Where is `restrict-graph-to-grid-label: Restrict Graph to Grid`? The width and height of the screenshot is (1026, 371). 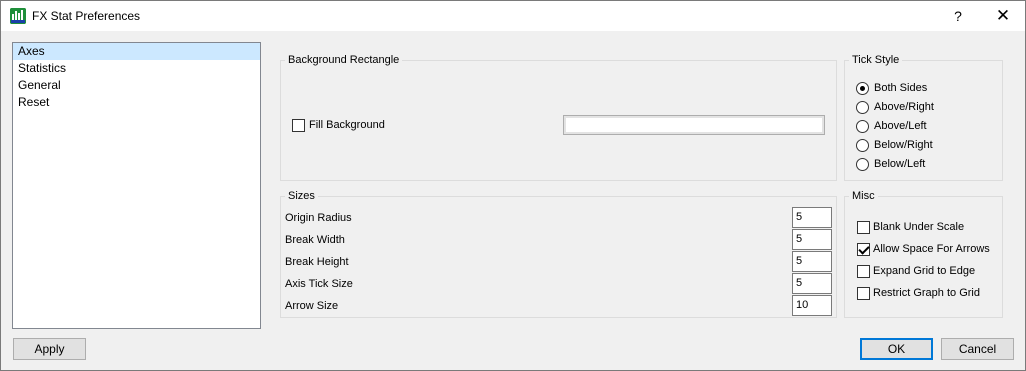
restrict-graph-to-grid-label: Restrict Graph to Grid is located at coordinates (926, 293).